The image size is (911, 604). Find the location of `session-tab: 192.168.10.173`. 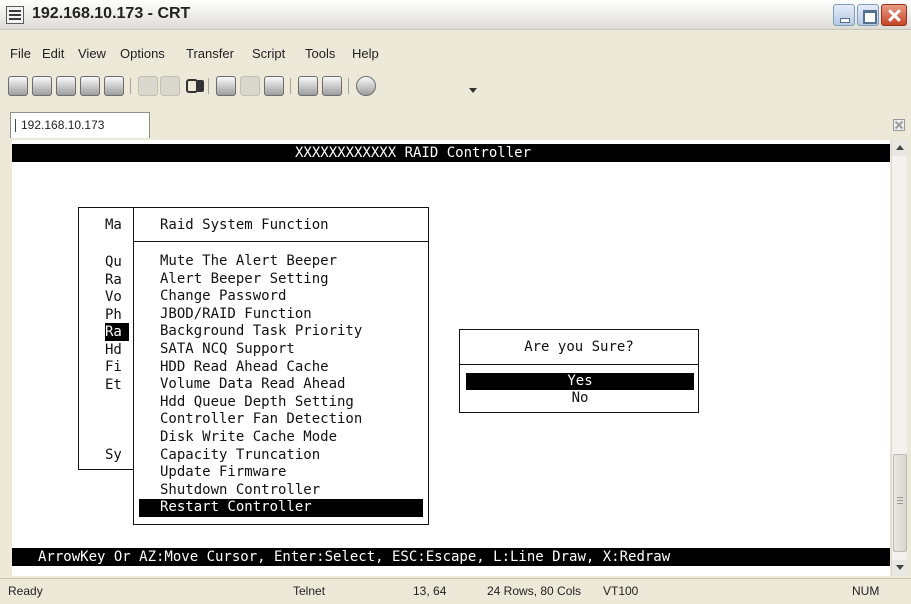

session-tab: 192.168.10.173 is located at coordinates (80, 125).